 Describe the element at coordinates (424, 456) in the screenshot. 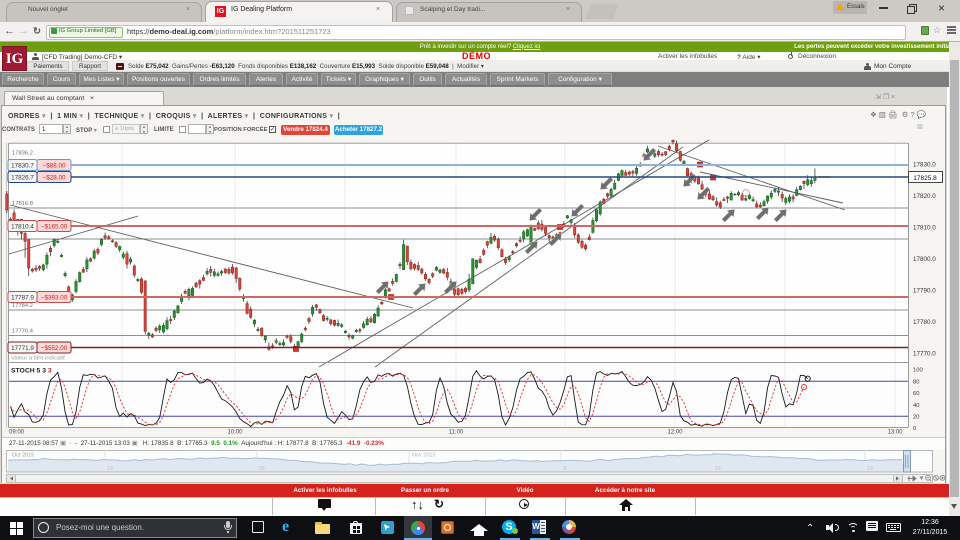

I see `svg-text: Nov 2015` at that location.